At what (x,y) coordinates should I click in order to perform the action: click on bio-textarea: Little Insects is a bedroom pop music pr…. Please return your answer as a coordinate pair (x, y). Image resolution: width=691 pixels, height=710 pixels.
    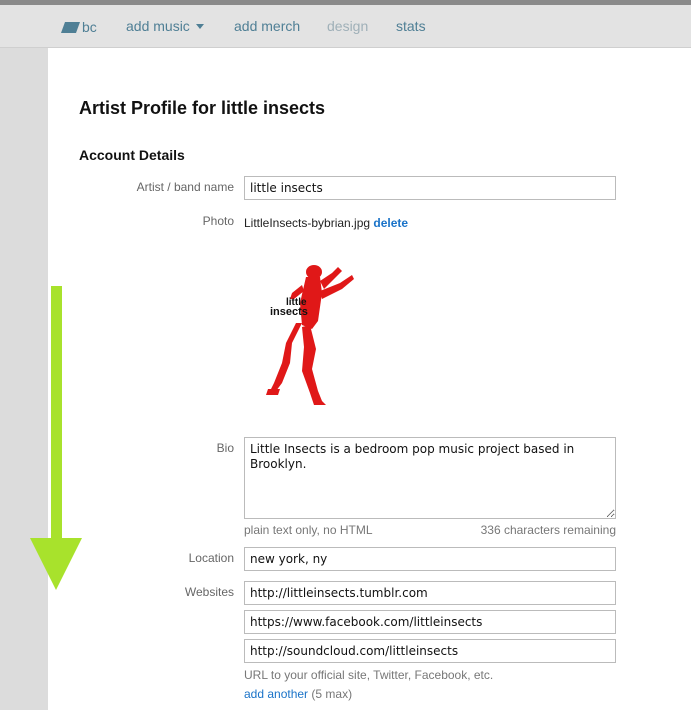
    Looking at the image, I should click on (430, 478).